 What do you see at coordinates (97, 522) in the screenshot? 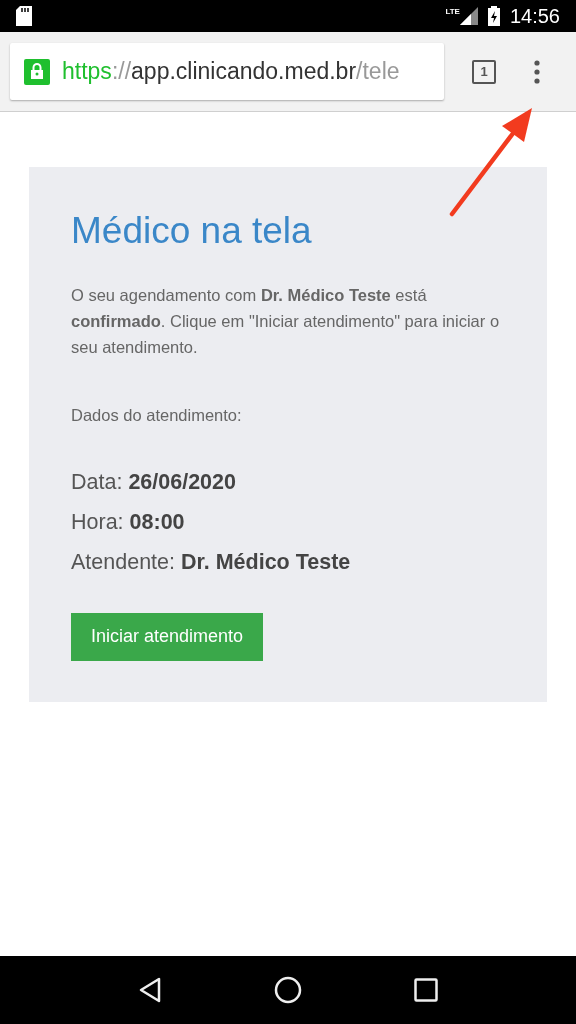
I see `detail-label: Hora:` at bounding box center [97, 522].